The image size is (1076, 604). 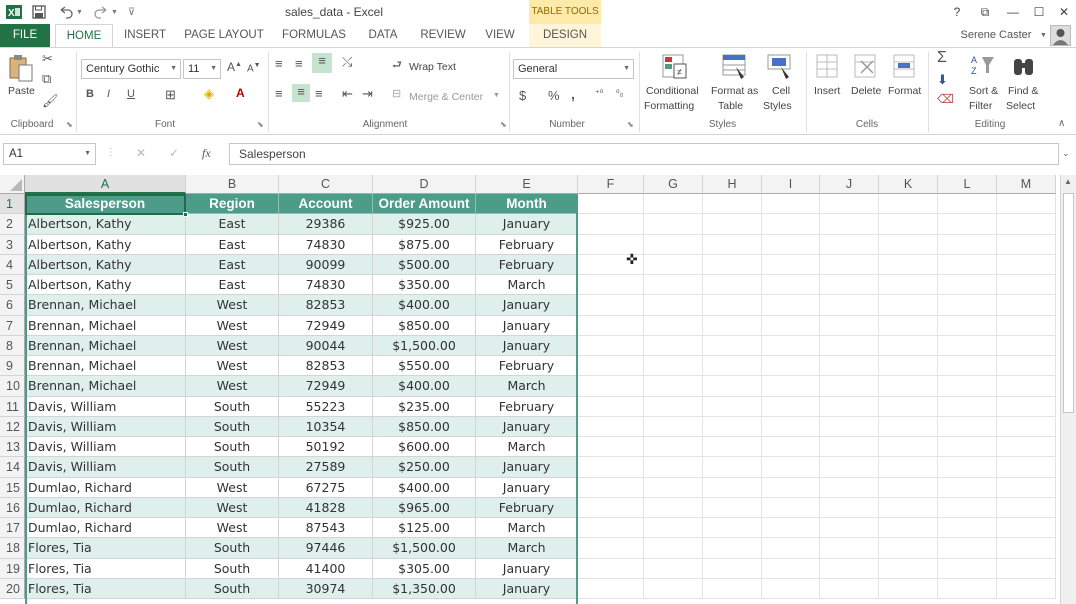 I want to click on table-cell: $400.00, so click(x=424, y=386).